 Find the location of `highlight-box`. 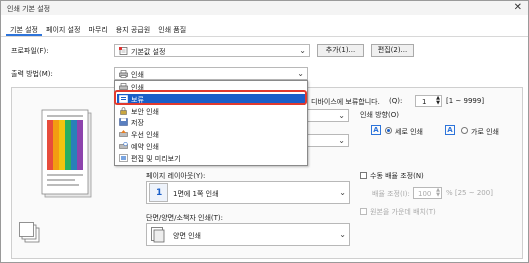

highlight-box is located at coordinates (210, 97).